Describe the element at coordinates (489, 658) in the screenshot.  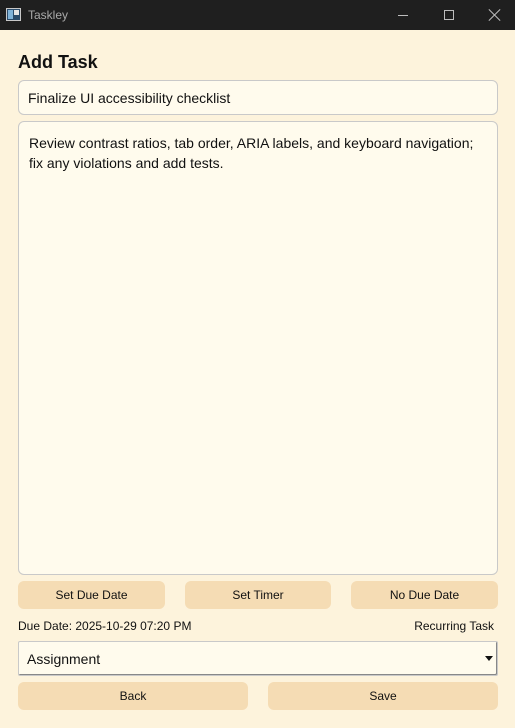
I see `chevron-down-icon` at that location.